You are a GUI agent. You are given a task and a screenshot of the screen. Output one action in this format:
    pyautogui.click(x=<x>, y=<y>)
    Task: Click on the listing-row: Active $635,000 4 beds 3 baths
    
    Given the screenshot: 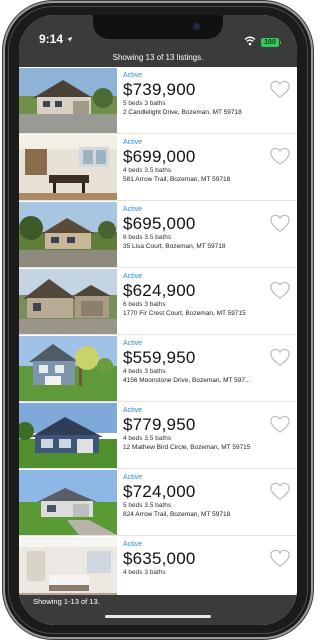 What is the action you would take?
    pyautogui.click(x=158, y=569)
    